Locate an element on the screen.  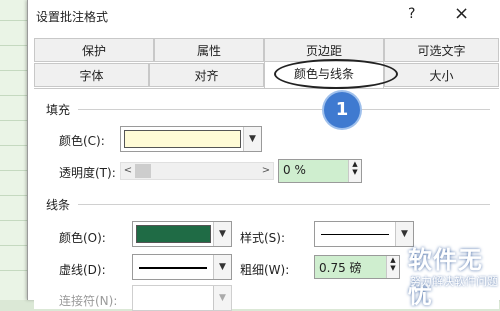
line-color-dropdown: ▼ is located at coordinates (182, 234).